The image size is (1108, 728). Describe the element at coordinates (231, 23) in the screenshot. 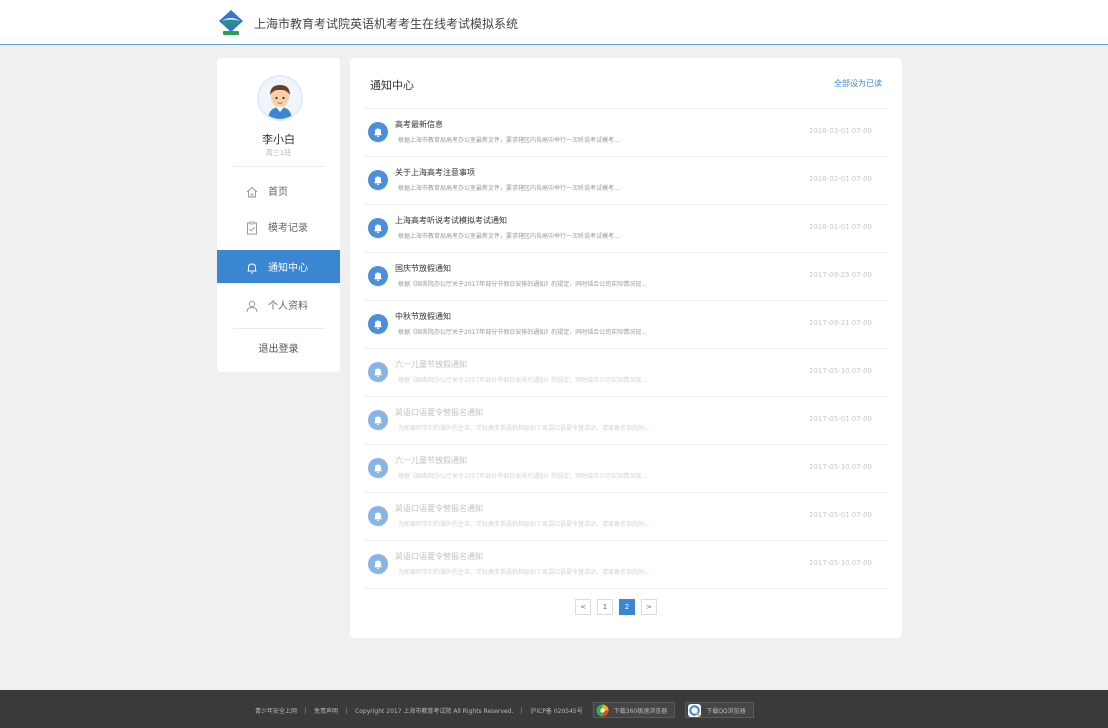

I see `exam-authority-logo-icon` at that location.